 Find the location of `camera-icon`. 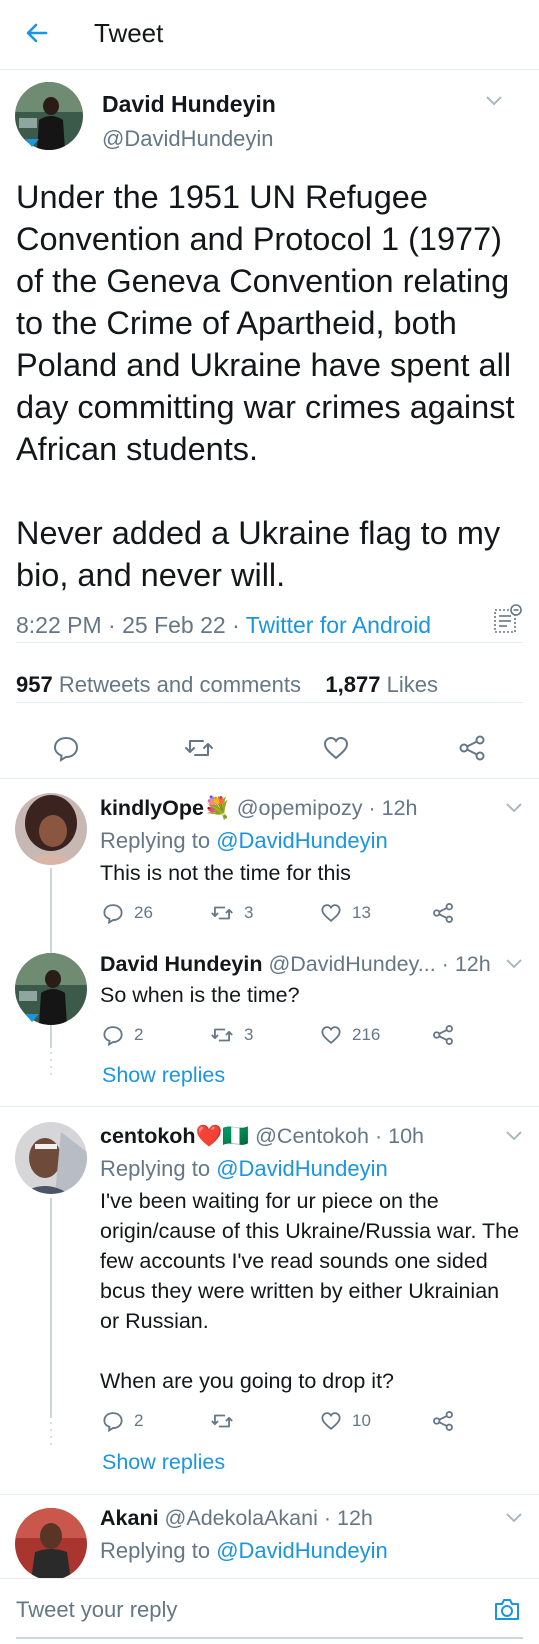

camera-icon is located at coordinates (507, 1609).